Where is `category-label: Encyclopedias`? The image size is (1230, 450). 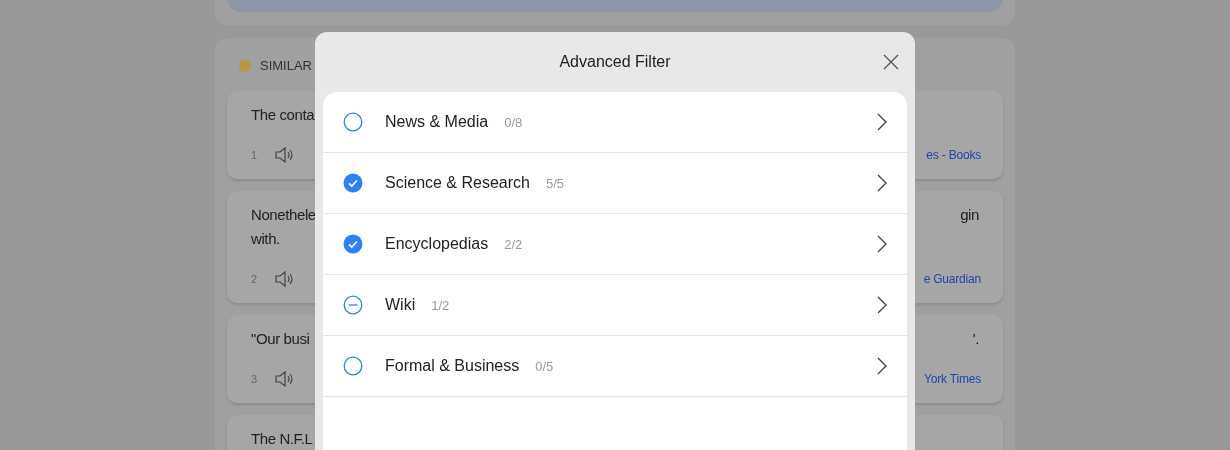
category-label: Encyclopedias is located at coordinates (437, 244).